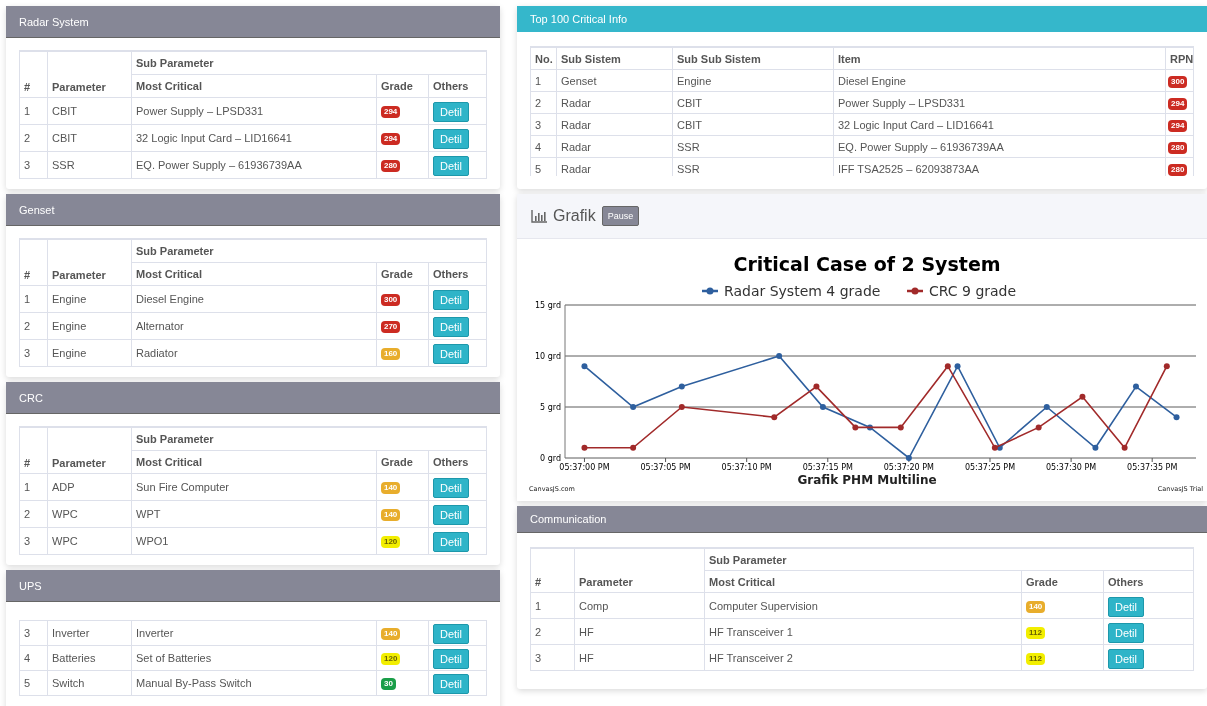  What do you see at coordinates (390, 166) in the screenshot?
I see `grade-badge: 280` at bounding box center [390, 166].